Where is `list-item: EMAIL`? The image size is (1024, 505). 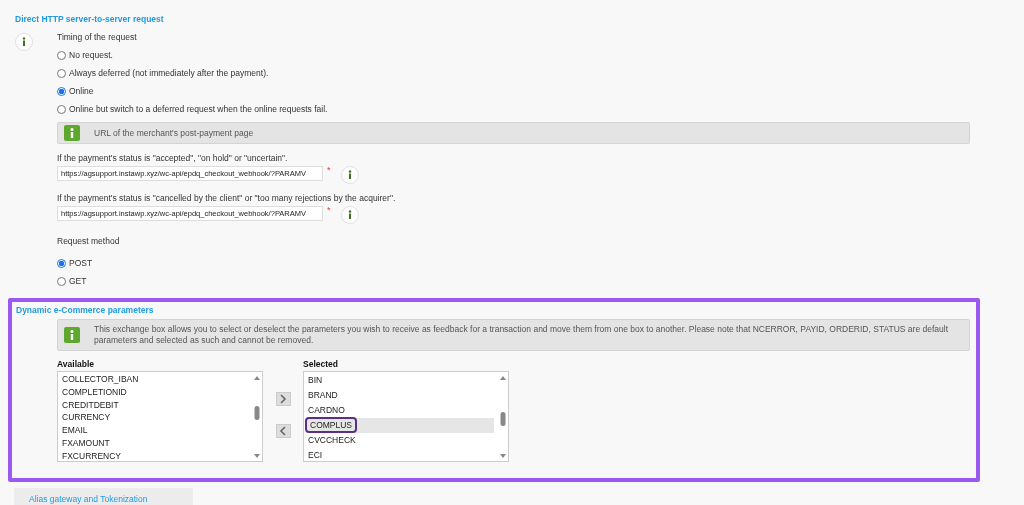
list-item: EMAIL is located at coordinates (154, 430).